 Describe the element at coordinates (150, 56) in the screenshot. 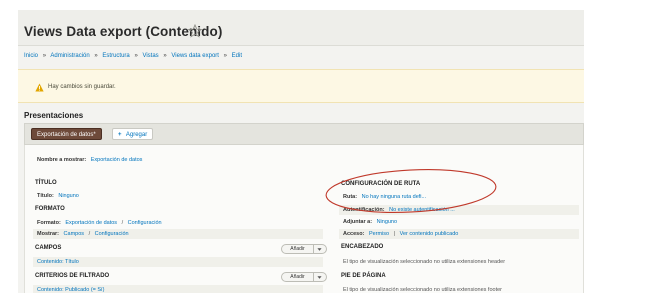

I see `breadcrumb-vistas: Vistas` at that location.